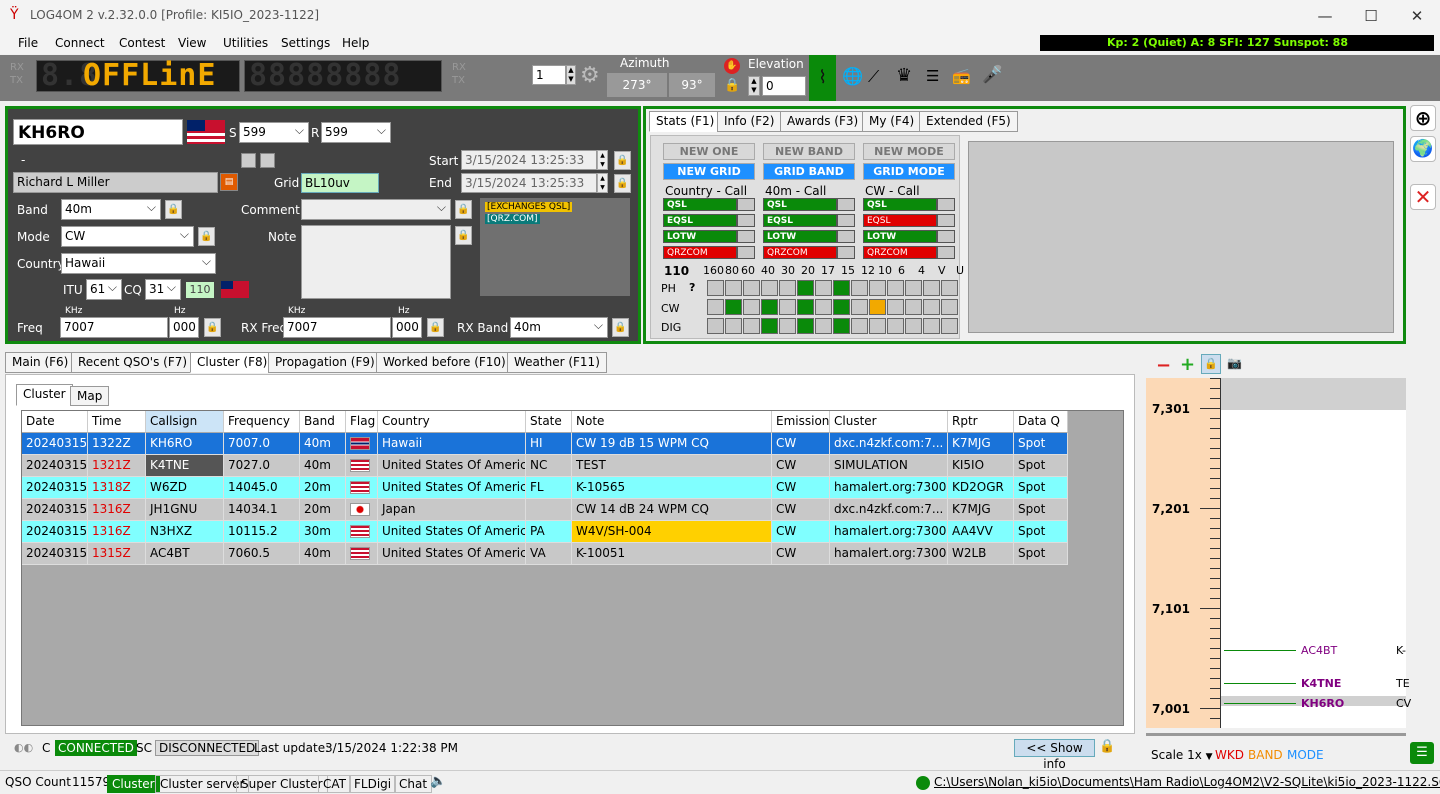 The height and width of the screenshot is (794, 1440). Describe the element at coordinates (325, 362) in the screenshot. I see `tab-propagation: Propagation (F9)` at that location.